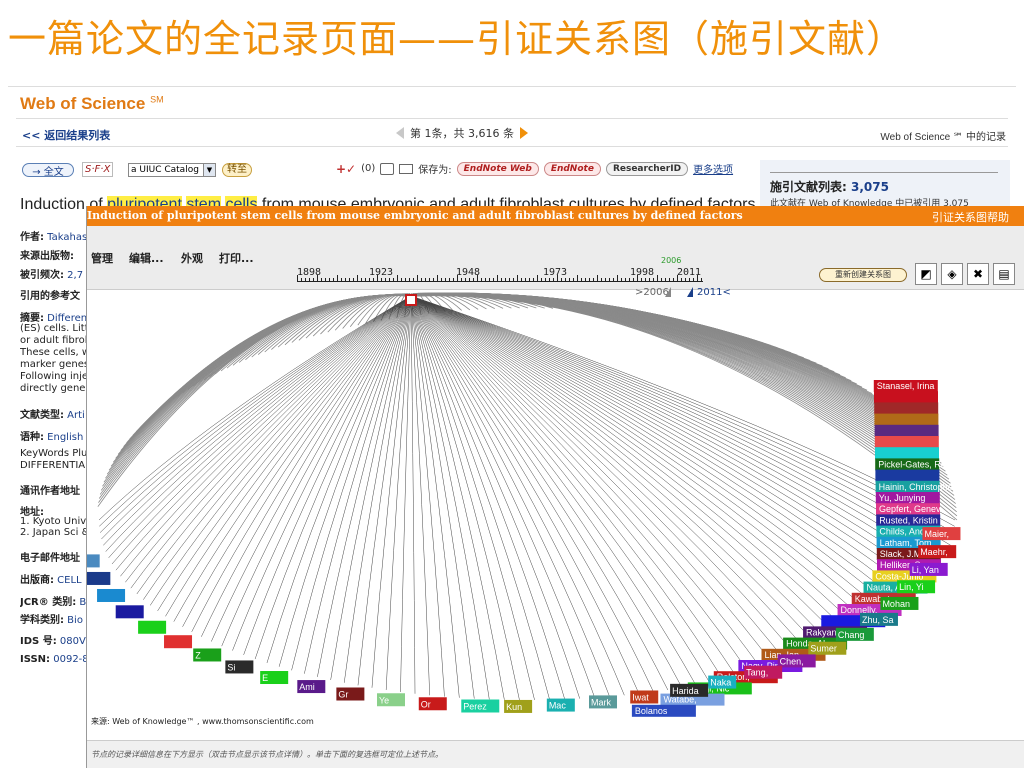 The height and width of the screenshot is (768, 1024). What do you see at coordinates (350, 694) in the screenshot?
I see `citation-node: Gr` at bounding box center [350, 694].